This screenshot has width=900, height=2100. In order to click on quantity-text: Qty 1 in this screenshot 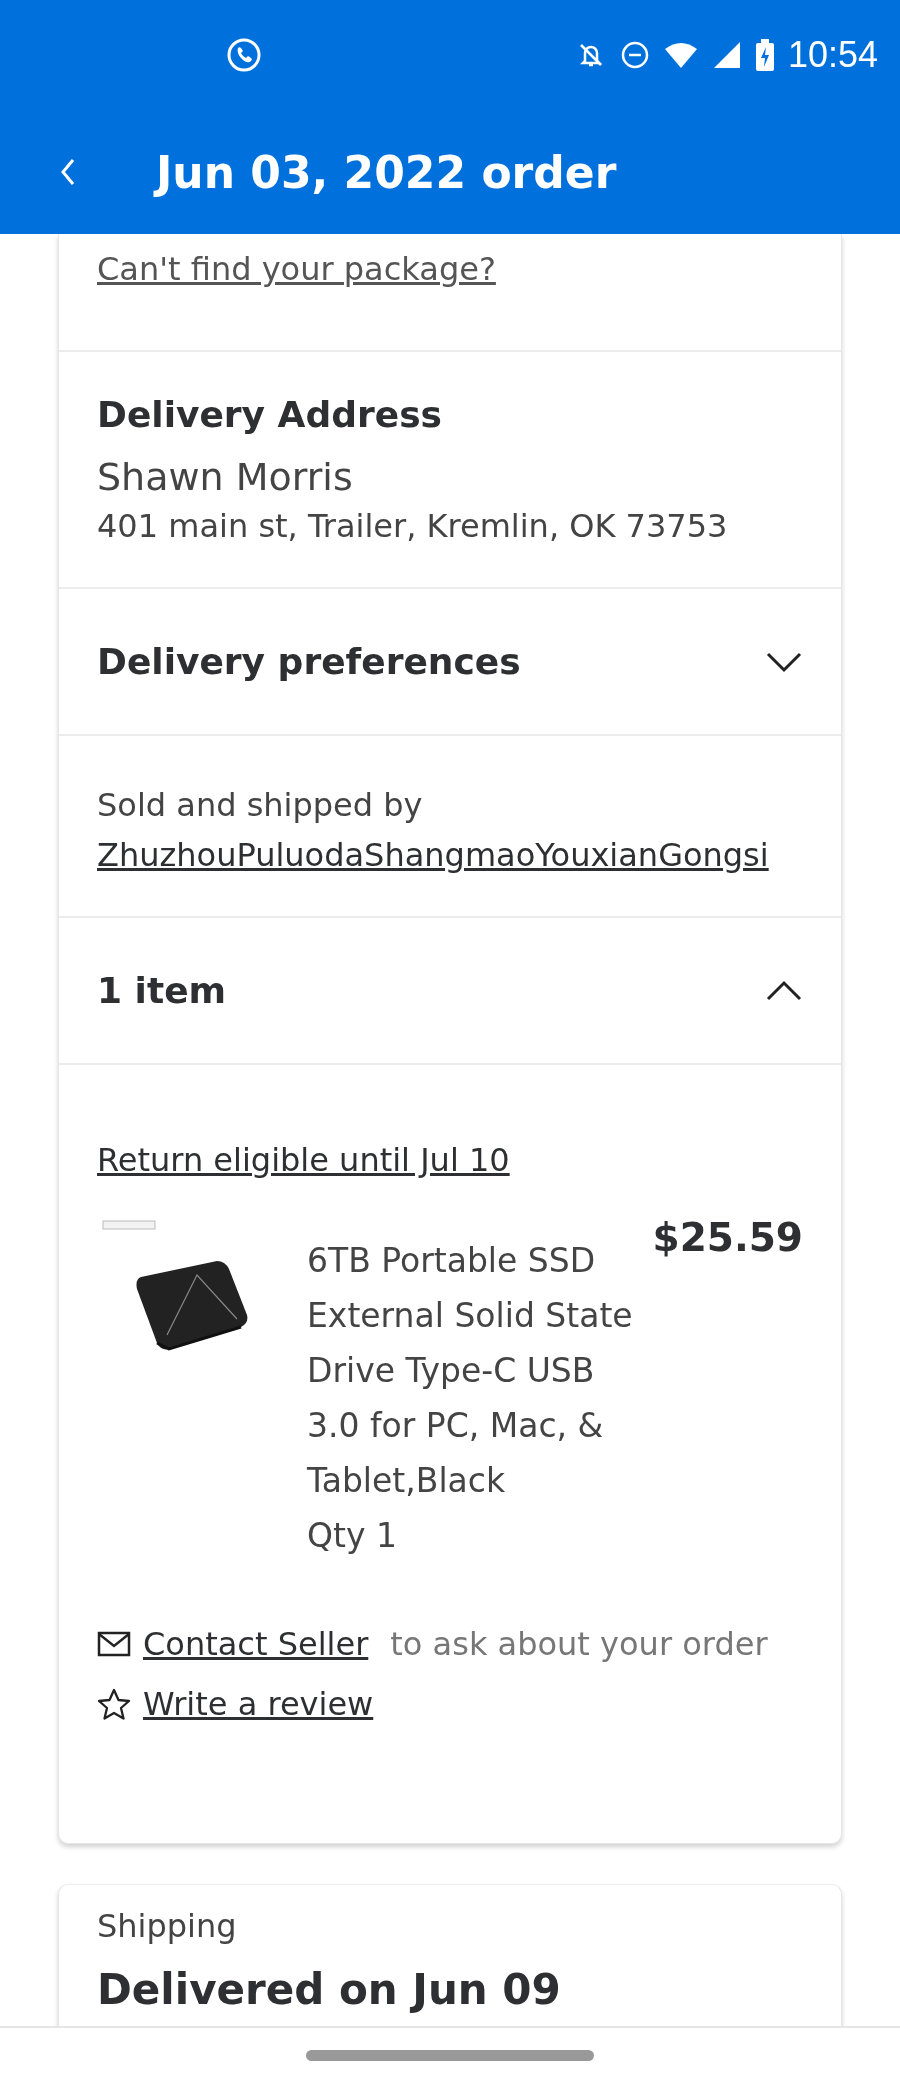, I will do `click(352, 1535)`.